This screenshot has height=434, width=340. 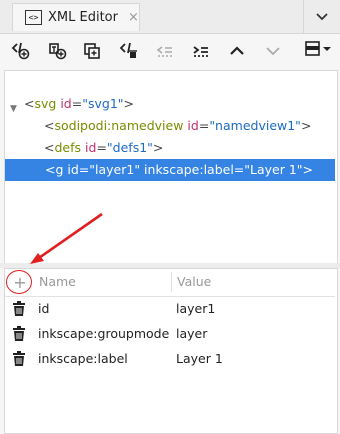 I want to click on attributes-header: + Name Value, so click(x=170, y=283).